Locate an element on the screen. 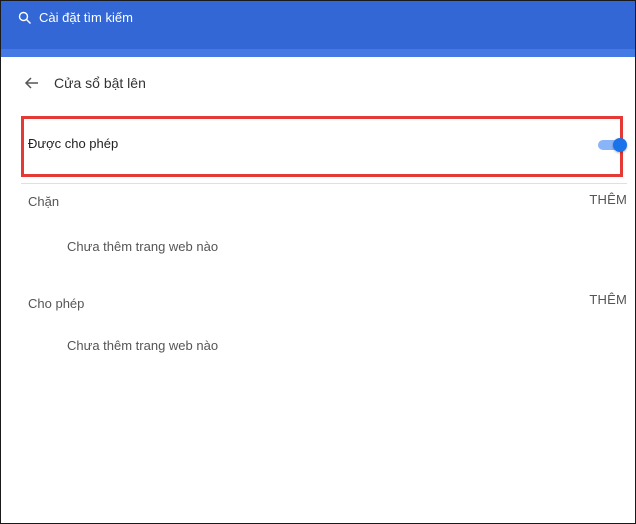 This screenshot has width=636, height=524. search-icon is located at coordinates (24, 17).